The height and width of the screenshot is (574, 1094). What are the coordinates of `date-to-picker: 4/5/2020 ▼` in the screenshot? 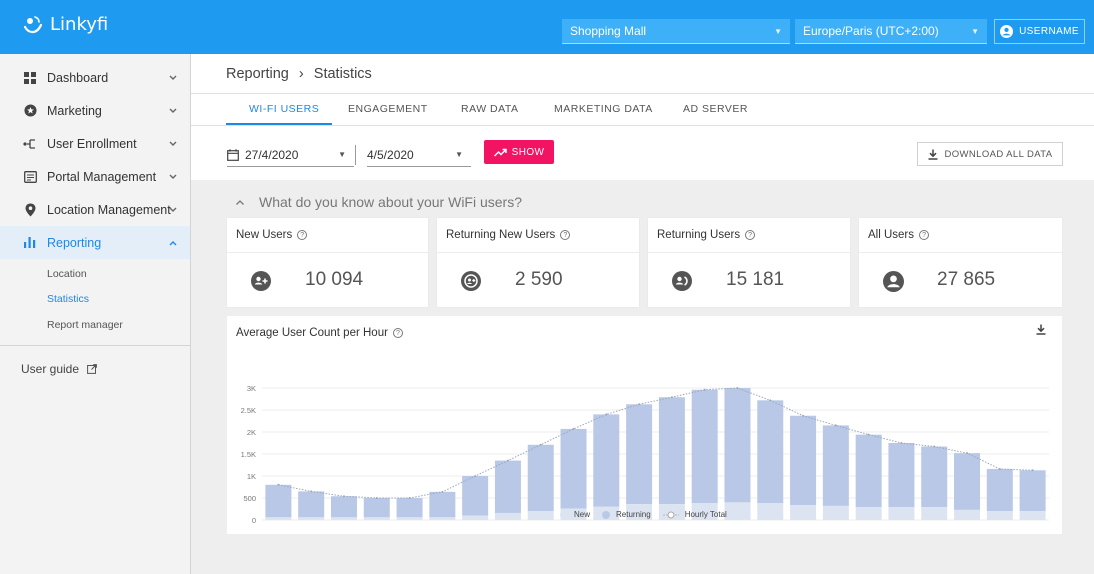 It's located at (419, 155).